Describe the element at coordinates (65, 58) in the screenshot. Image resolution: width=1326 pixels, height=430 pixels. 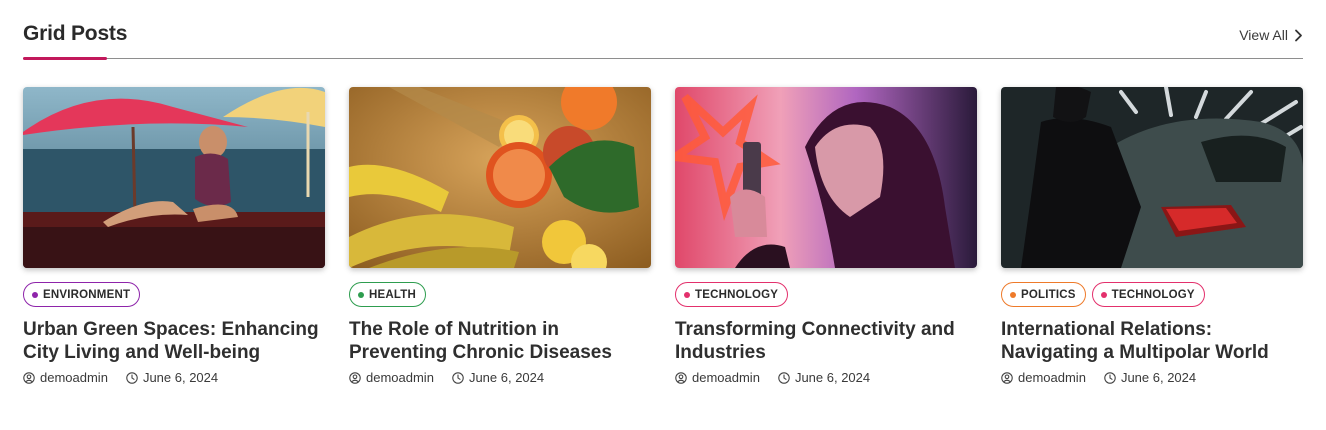
I see `section-title-underline` at that location.